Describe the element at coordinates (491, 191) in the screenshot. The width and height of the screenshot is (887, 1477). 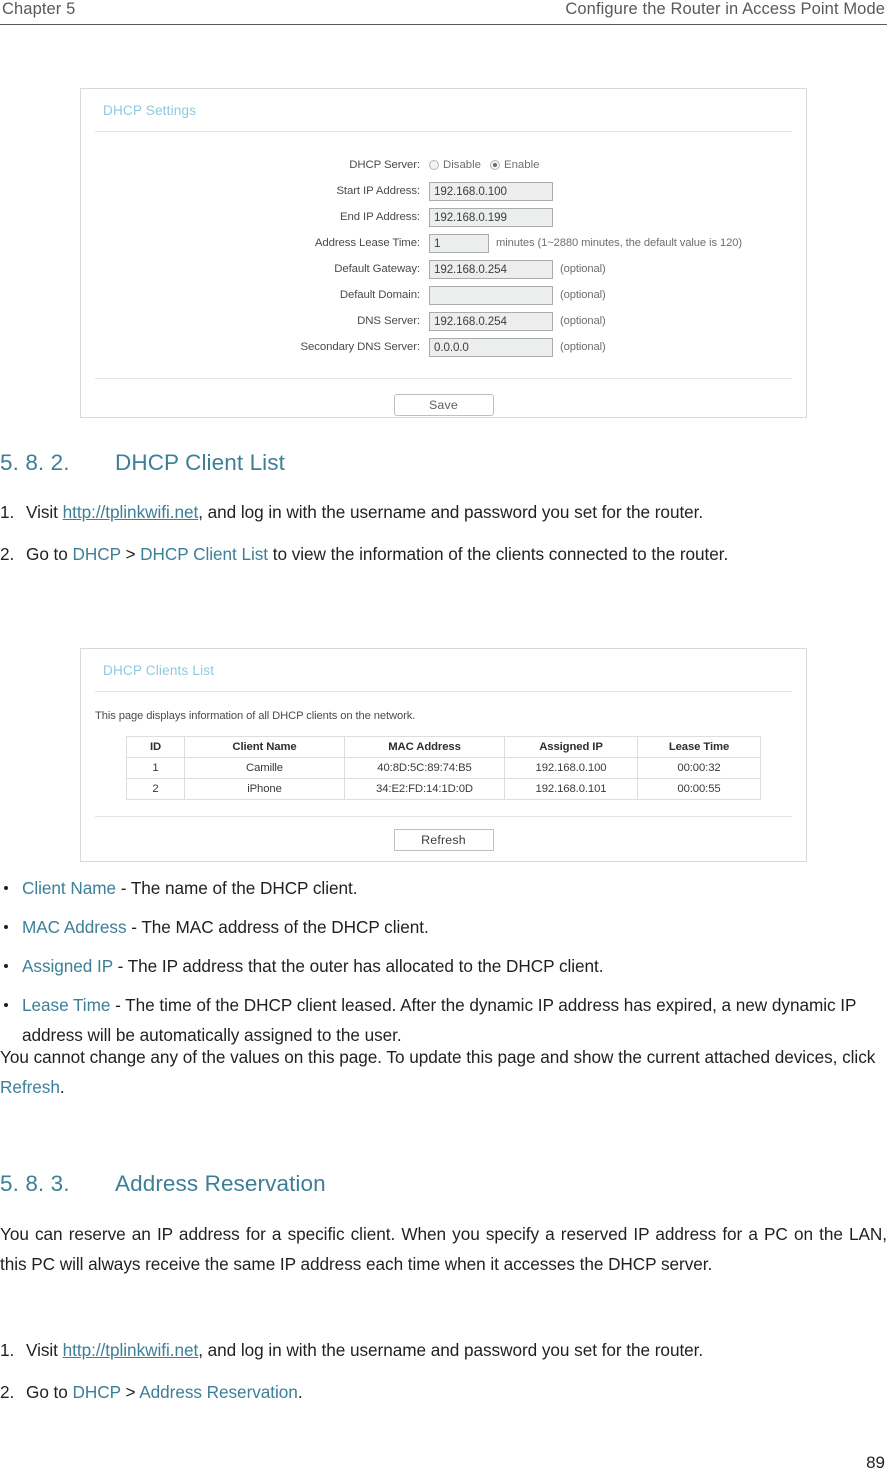
I see `start-ip-input: 192.168.0.100` at that location.